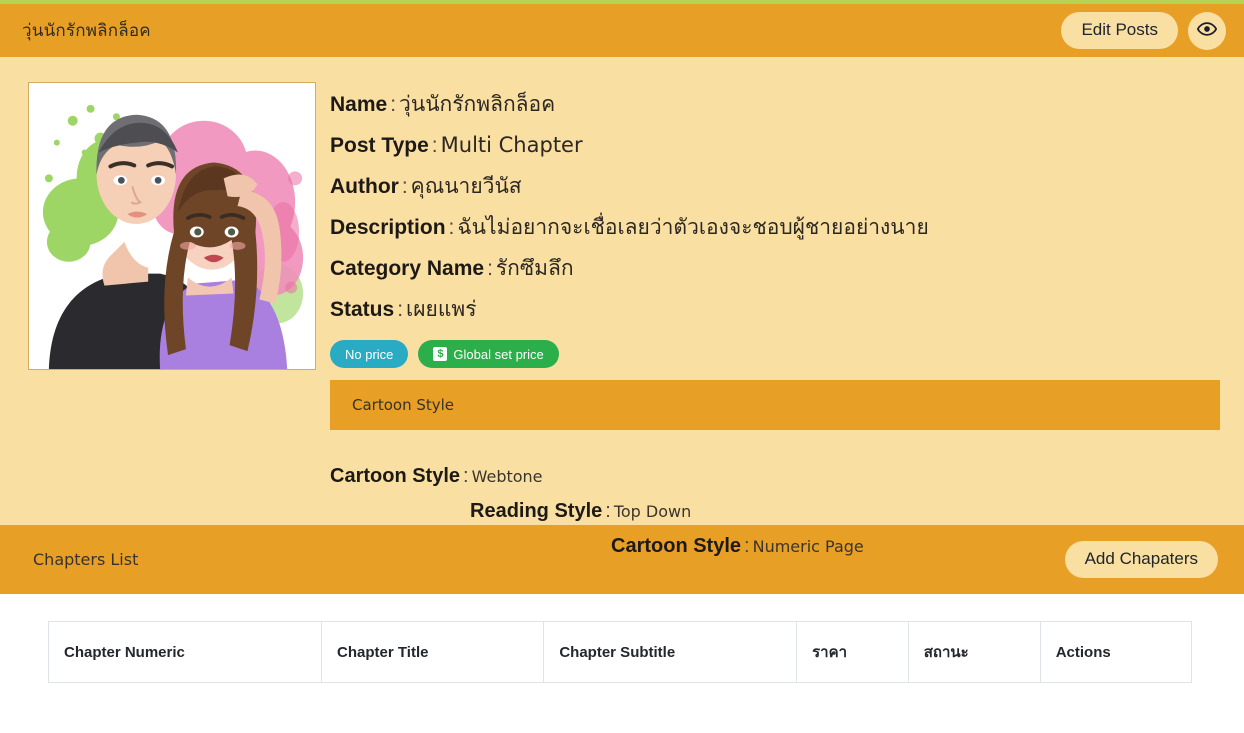 This screenshot has width=1244, height=733. I want to click on header-actions: Edit Posts, so click(1143, 30).